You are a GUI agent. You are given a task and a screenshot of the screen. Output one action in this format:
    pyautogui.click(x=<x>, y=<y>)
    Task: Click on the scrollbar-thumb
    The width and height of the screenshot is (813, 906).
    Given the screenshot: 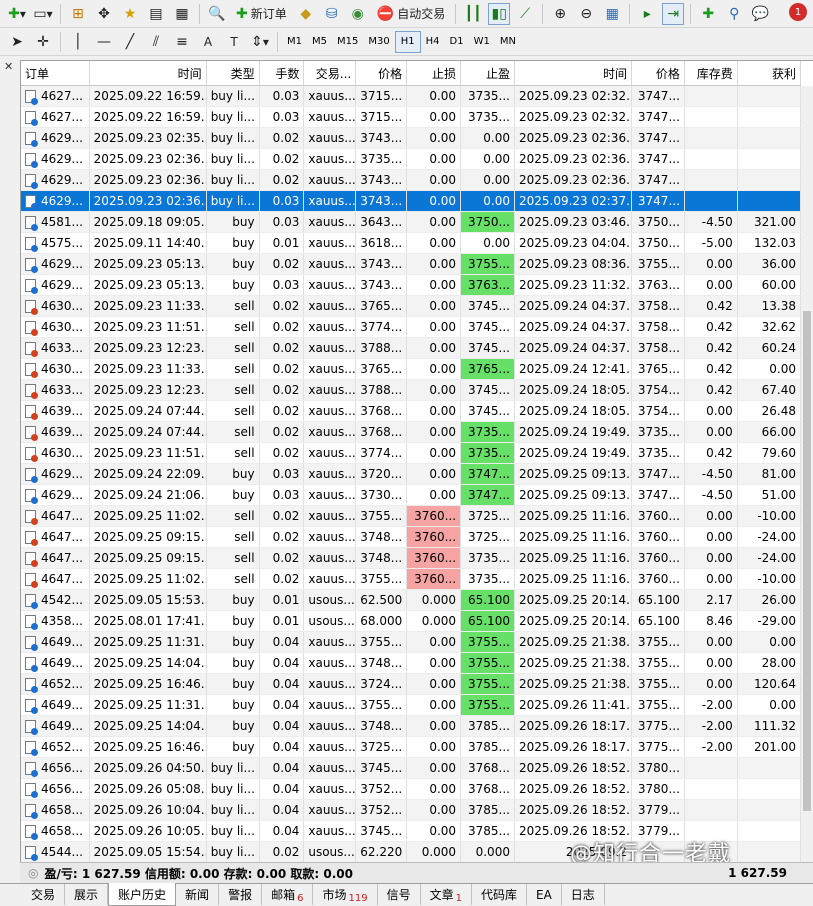 What is the action you would take?
    pyautogui.click(x=807, y=561)
    